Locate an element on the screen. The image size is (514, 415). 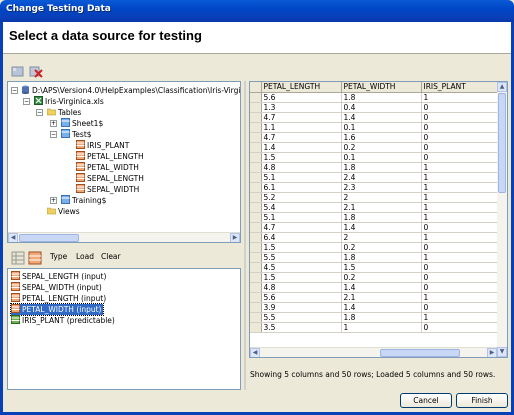
column-header: IRIS_PLANT is located at coordinates (461, 87).